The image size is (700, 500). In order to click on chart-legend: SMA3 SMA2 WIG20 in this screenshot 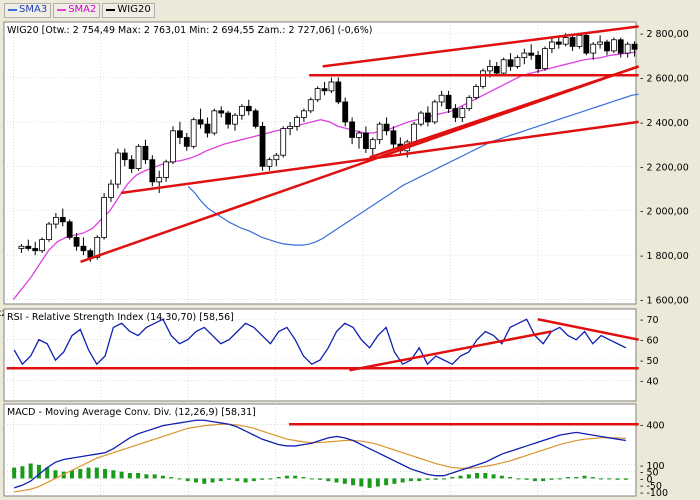, I will do `click(350, 10)`.